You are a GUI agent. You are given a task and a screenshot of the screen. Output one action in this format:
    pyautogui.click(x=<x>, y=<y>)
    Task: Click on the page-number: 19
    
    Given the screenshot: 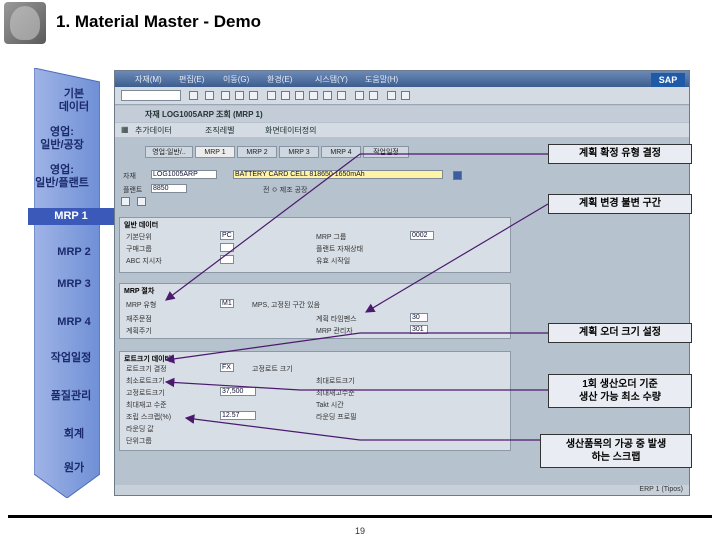 What is the action you would take?
    pyautogui.click(x=359, y=531)
    